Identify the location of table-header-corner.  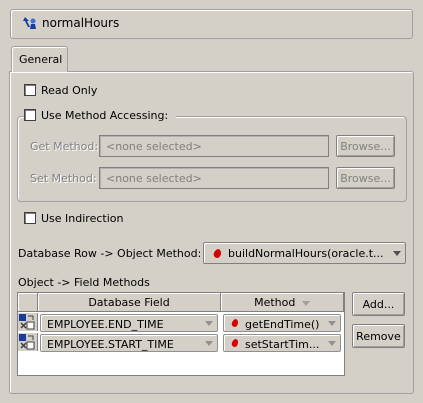
(28, 302).